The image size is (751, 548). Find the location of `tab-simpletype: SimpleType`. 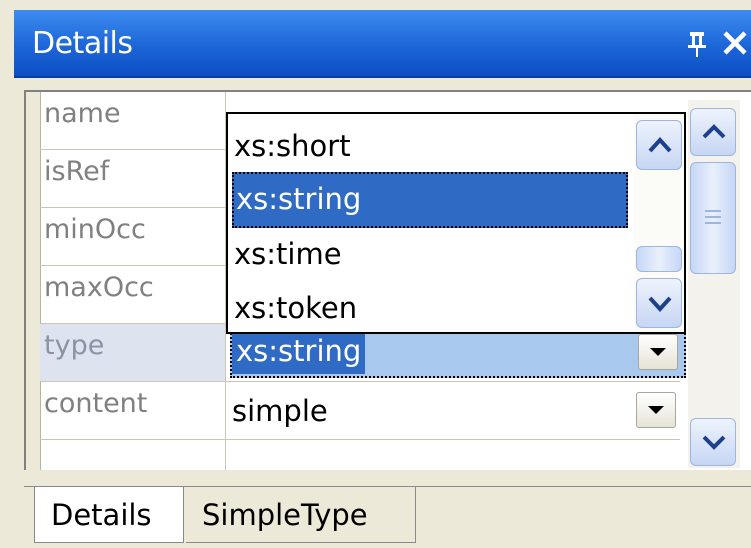

tab-simpletype: SimpleType is located at coordinates (301, 515).